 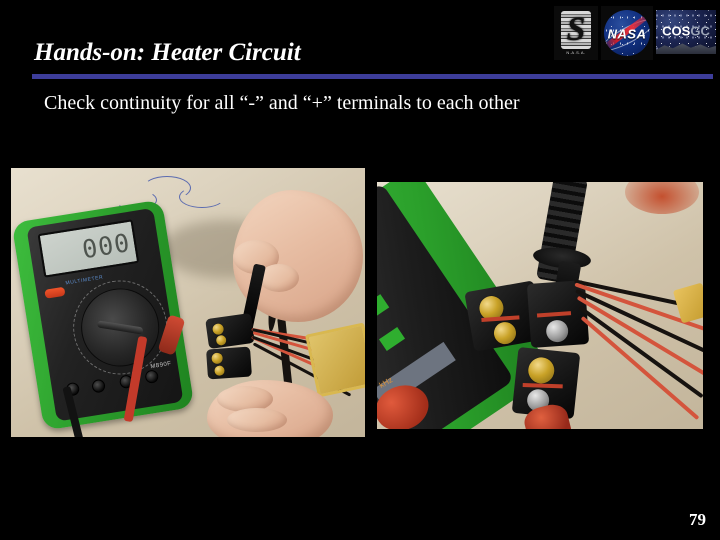 What do you see at coordinates (103, 315) in the screenshot?
I see `digital-multimeter: 000 MULTIMETER M890F` at bounding box center [103, 315].